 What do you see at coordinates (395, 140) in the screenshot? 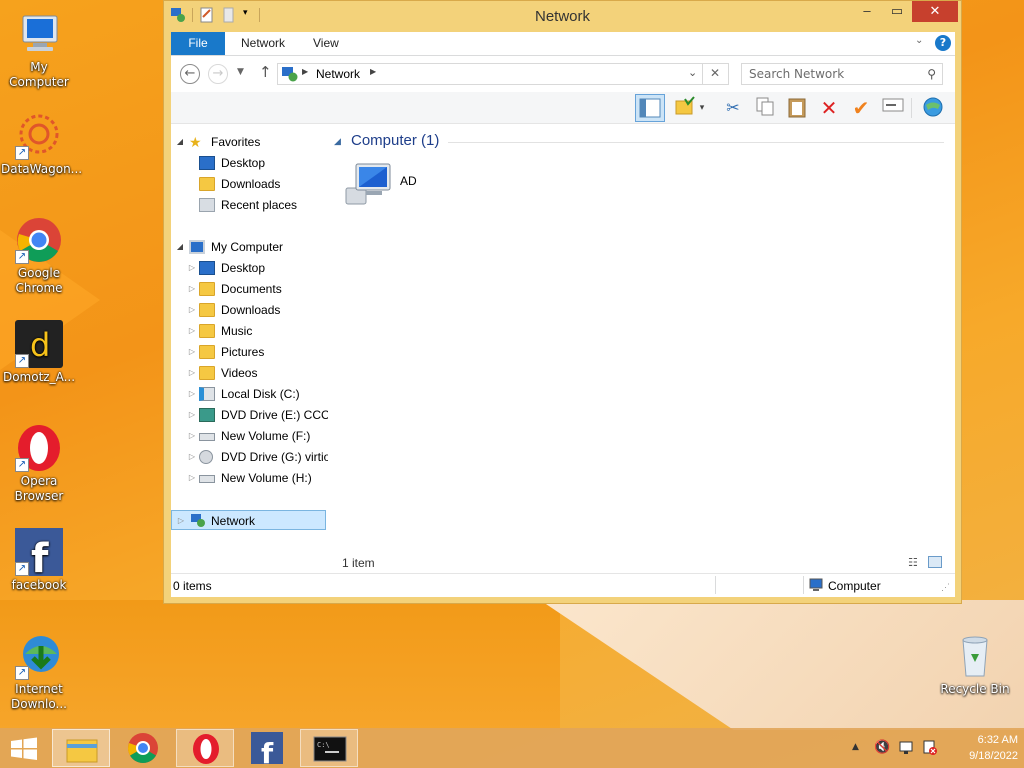
I see `group-header: Computer (1)` at bounding box center [395, 140].